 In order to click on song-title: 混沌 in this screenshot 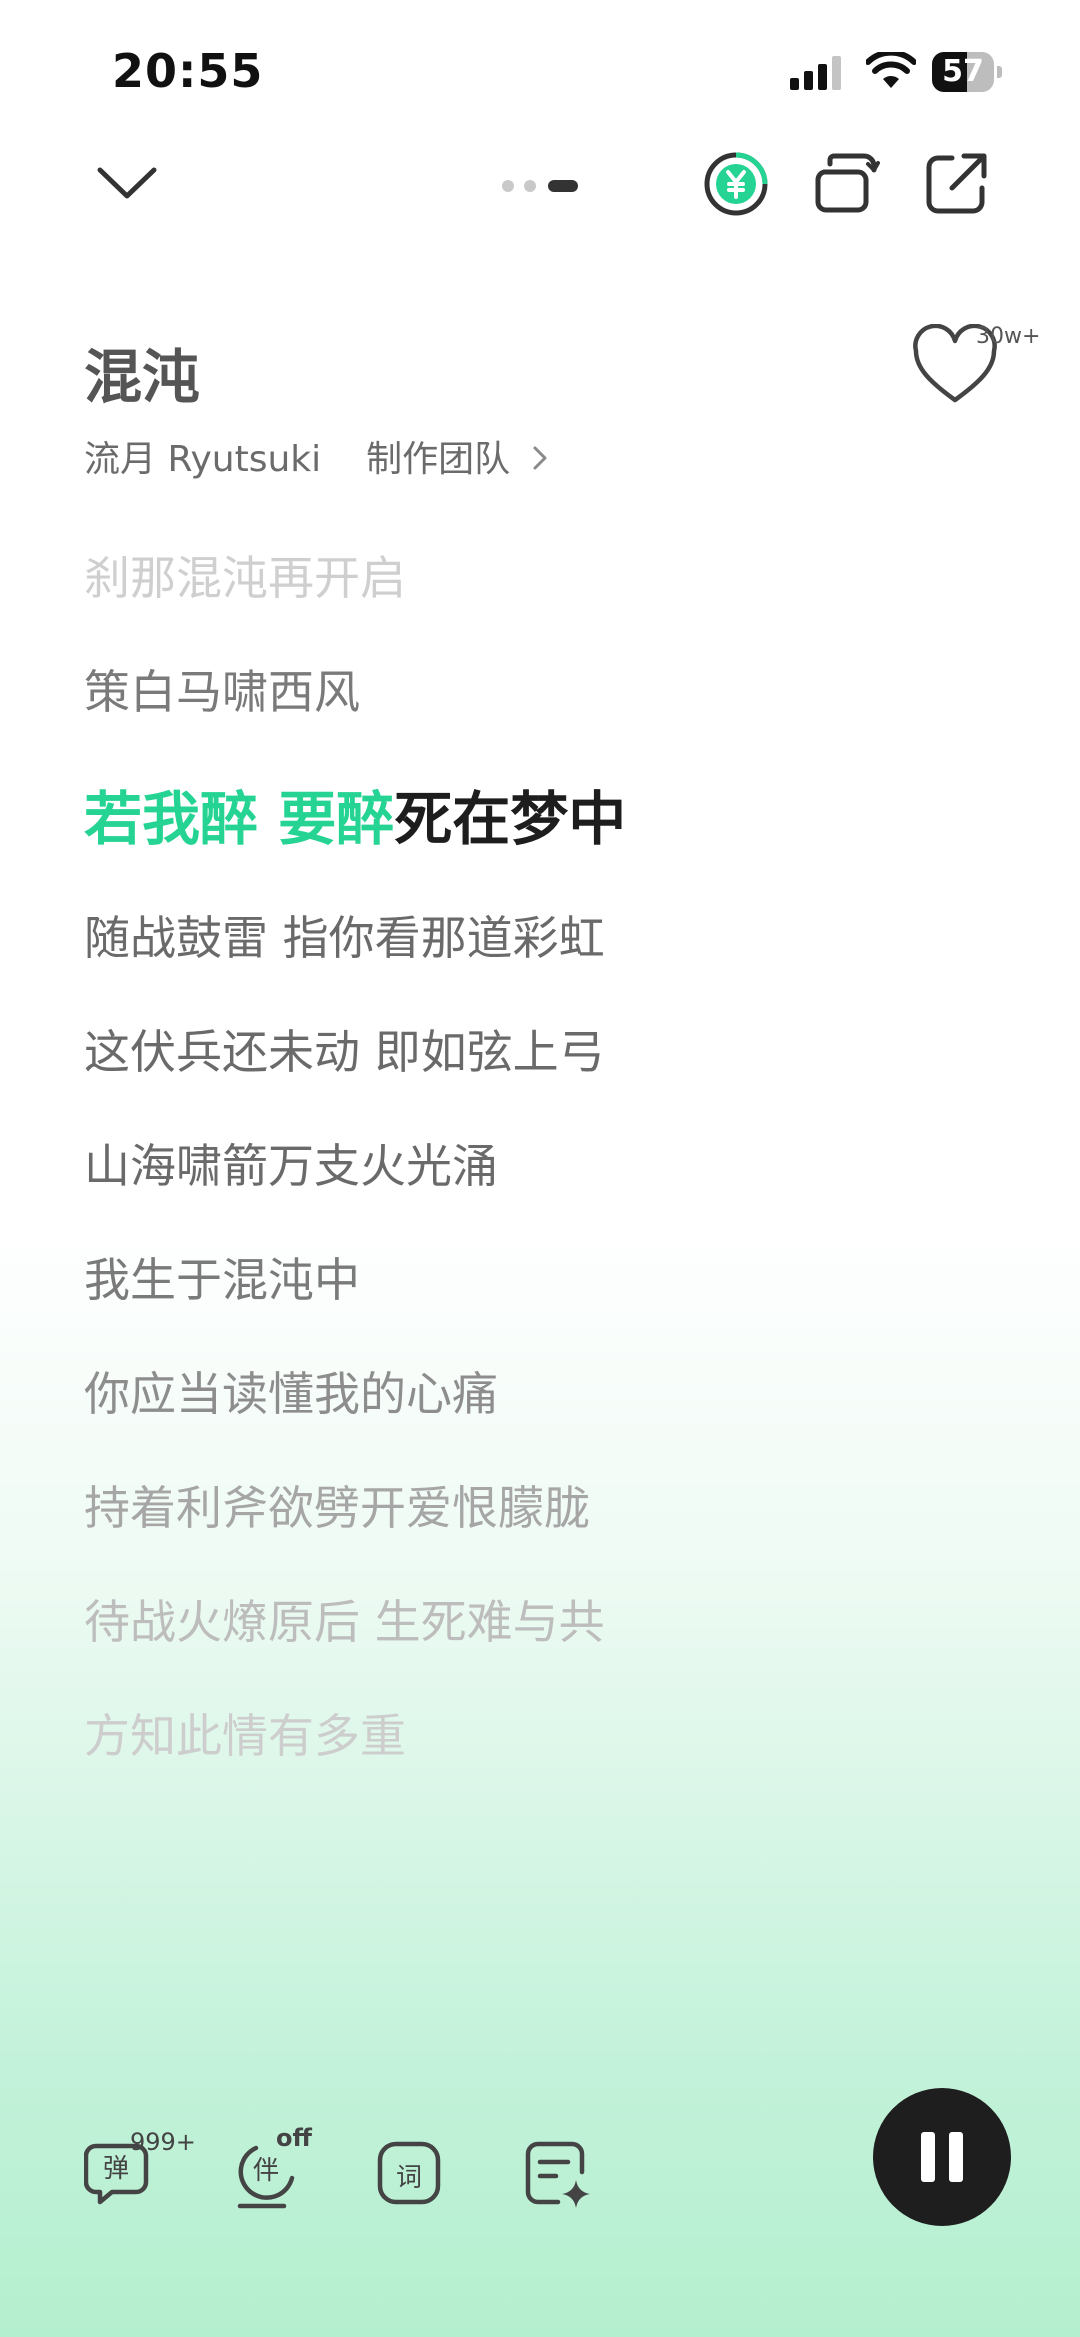, I will do `click(142, 377)`.